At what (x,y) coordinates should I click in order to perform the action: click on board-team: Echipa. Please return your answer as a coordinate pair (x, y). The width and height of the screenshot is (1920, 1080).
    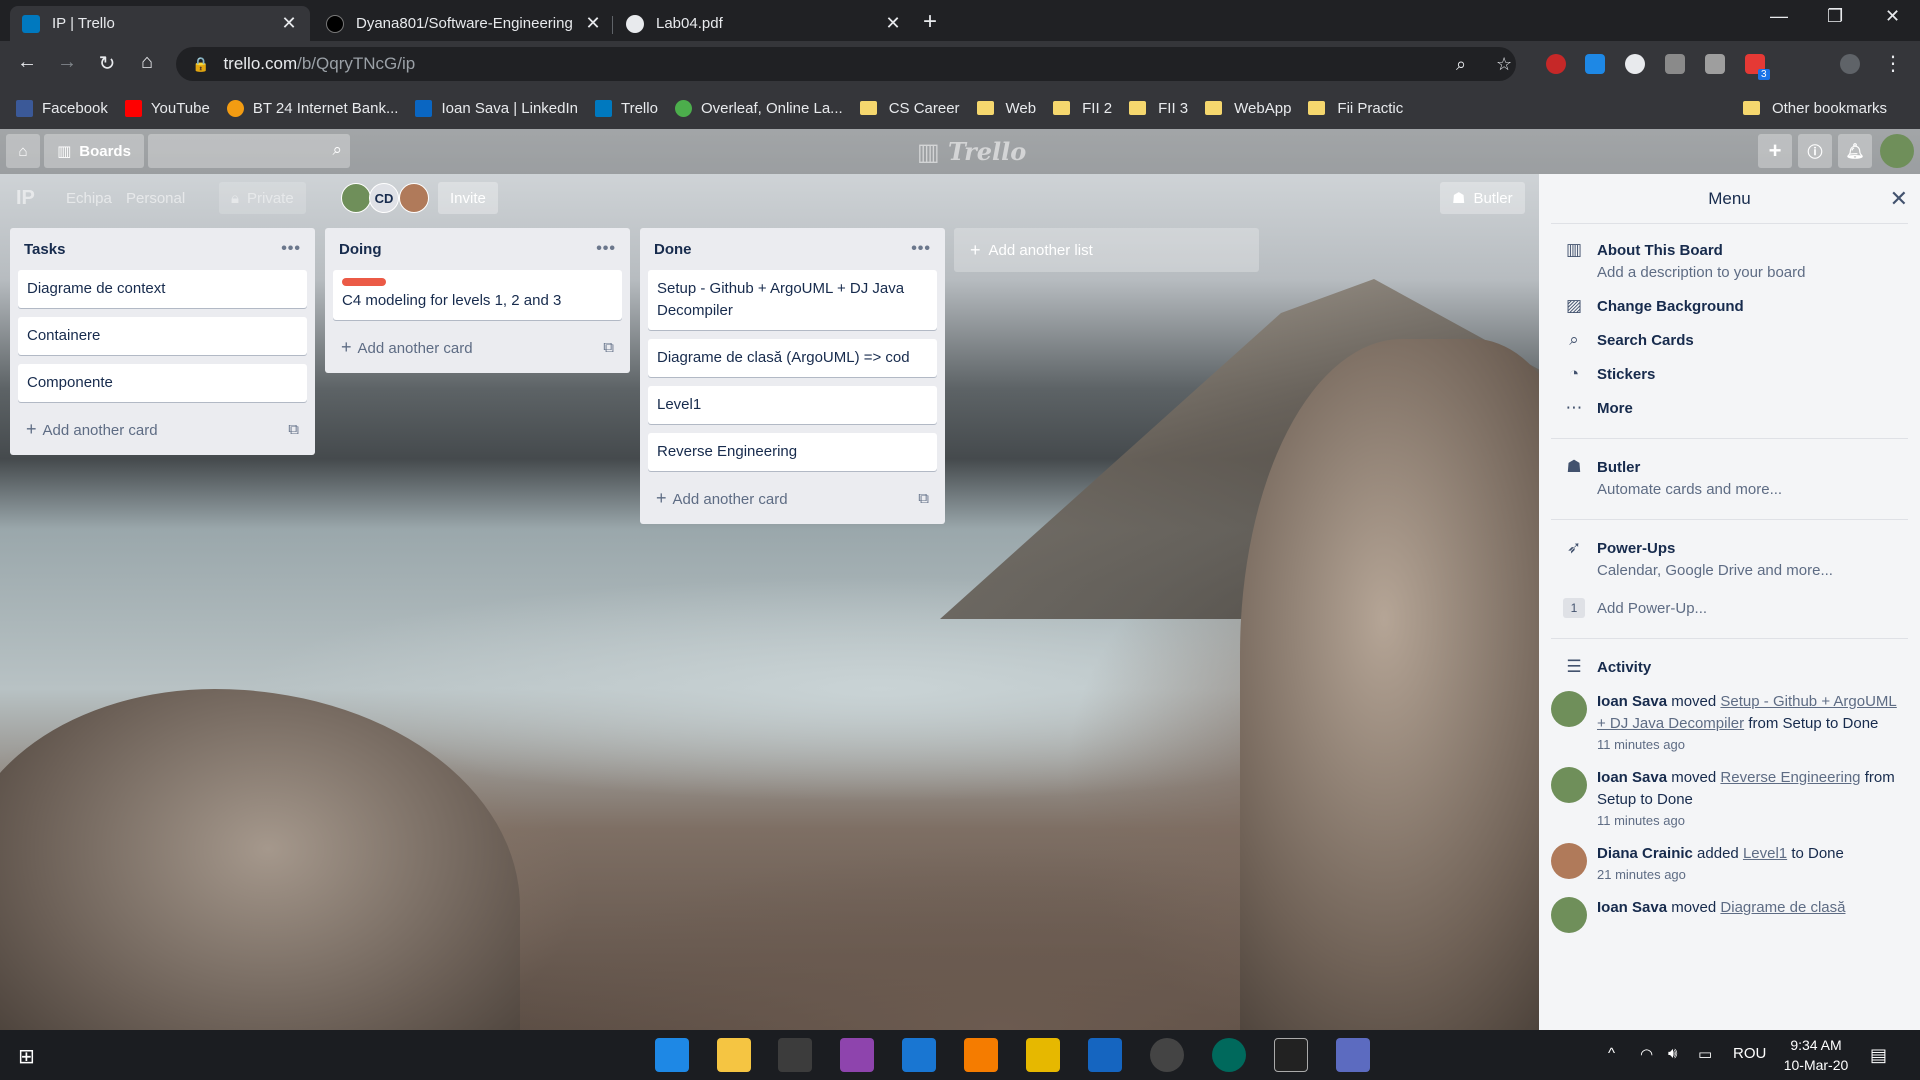
    Looking at the image, I should click on (89, 198).